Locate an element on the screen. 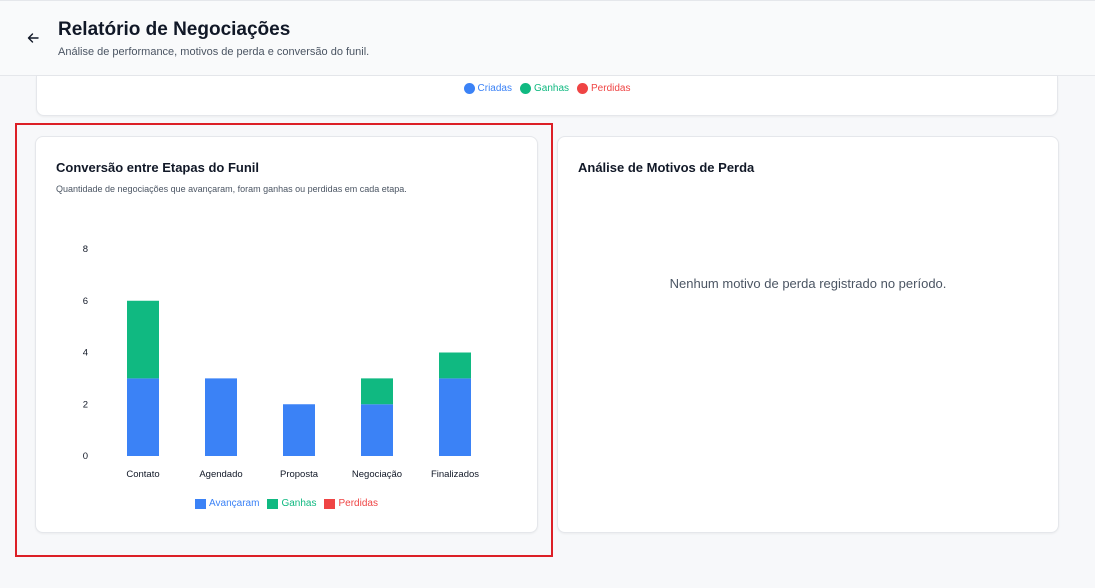  legend-item-perdidas: Perdidas is located at coordinates (603, 88).